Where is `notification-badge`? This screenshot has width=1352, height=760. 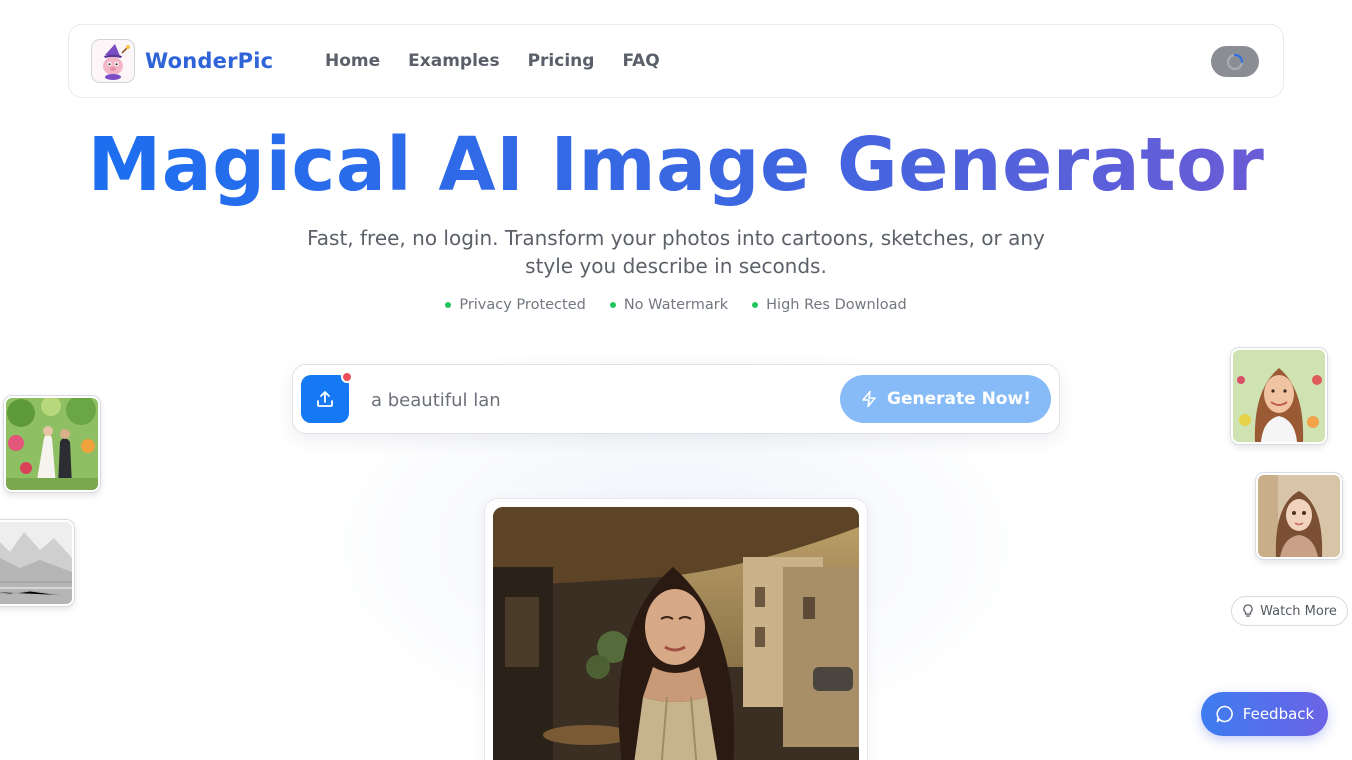 notification-badge is located at coordinates (347, 377).